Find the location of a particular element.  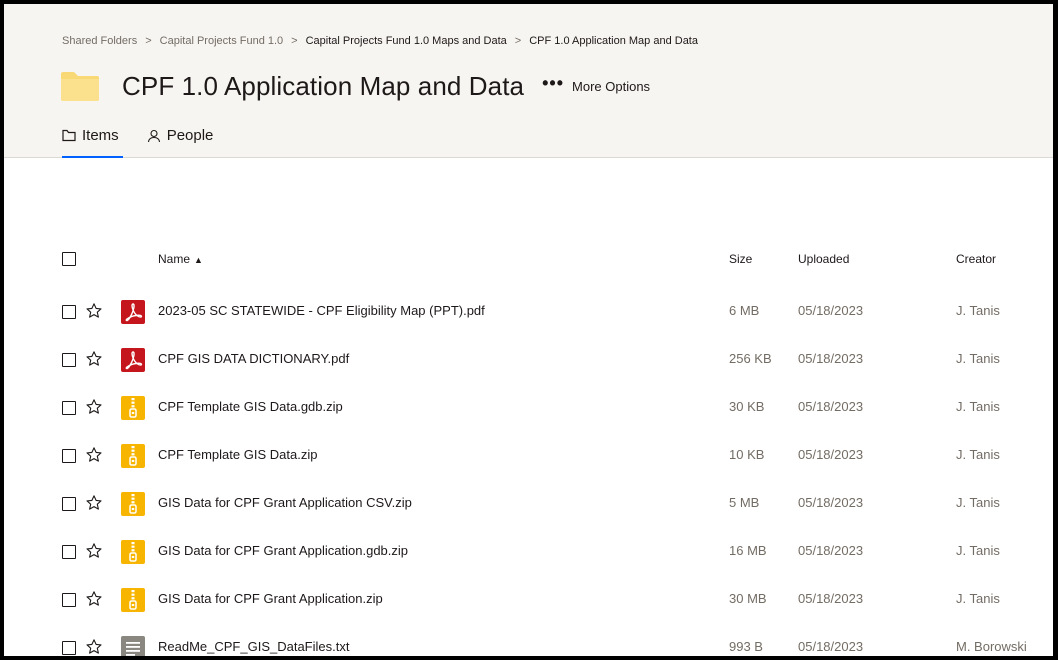

file-name-link: ReadMe_CPF_GIS_DataFiles.txt is located at coordinates (253, 646).